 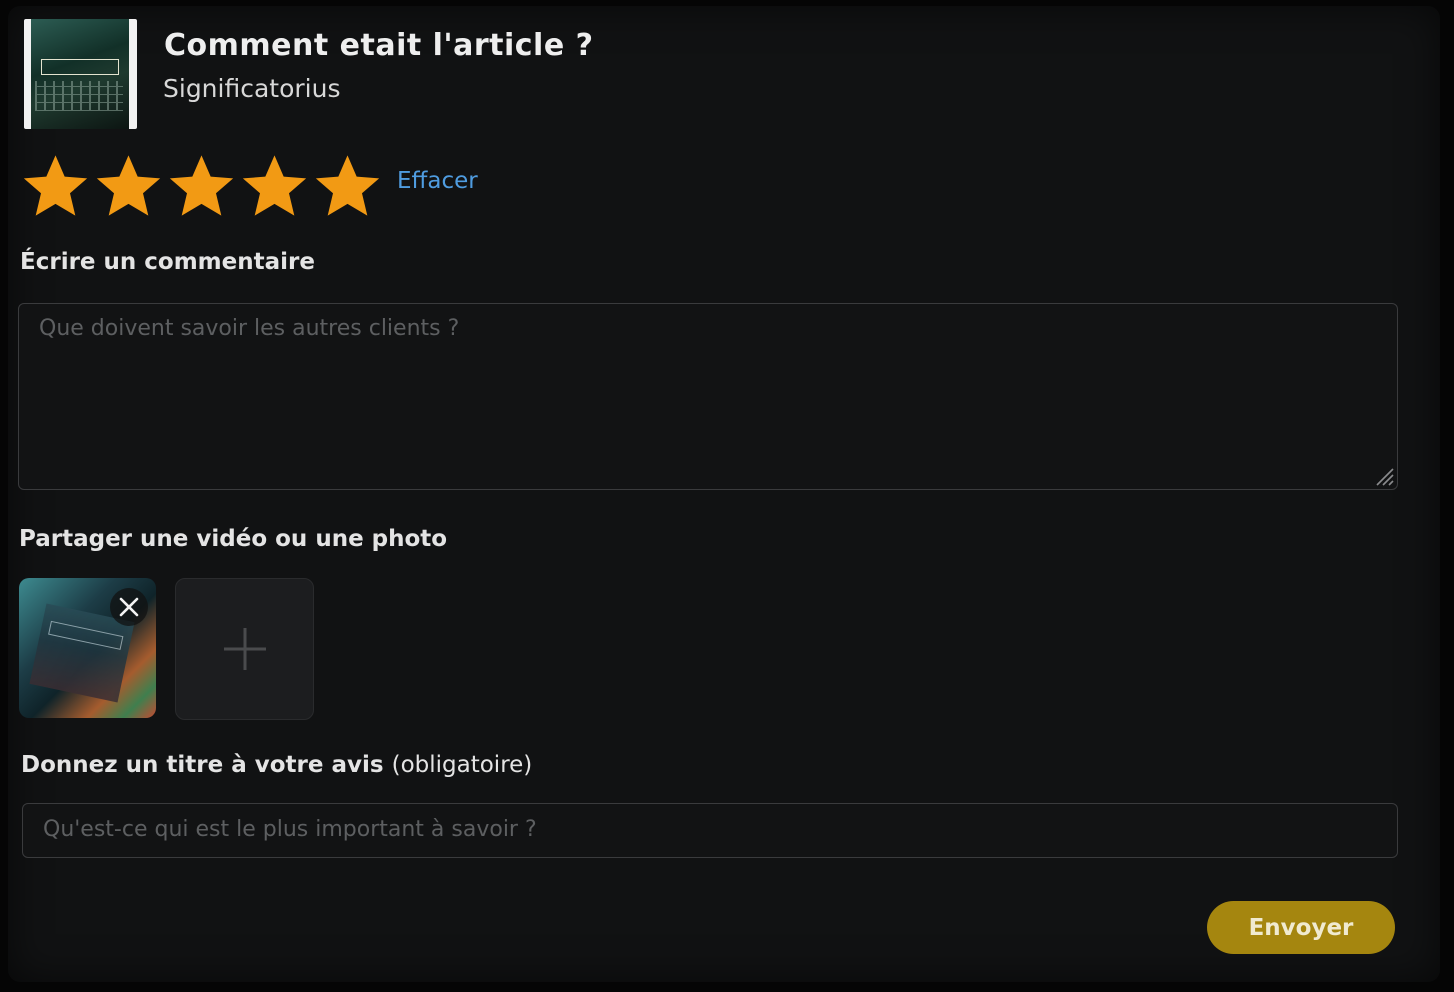 What do you see at coordinates (166, 649) in the screenshot?
I see `media-list` at bounding box center [166, 649].